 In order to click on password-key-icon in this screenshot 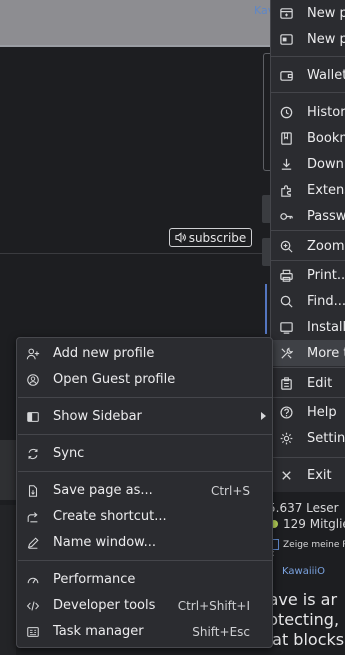, I will do `click(286, 216)`.